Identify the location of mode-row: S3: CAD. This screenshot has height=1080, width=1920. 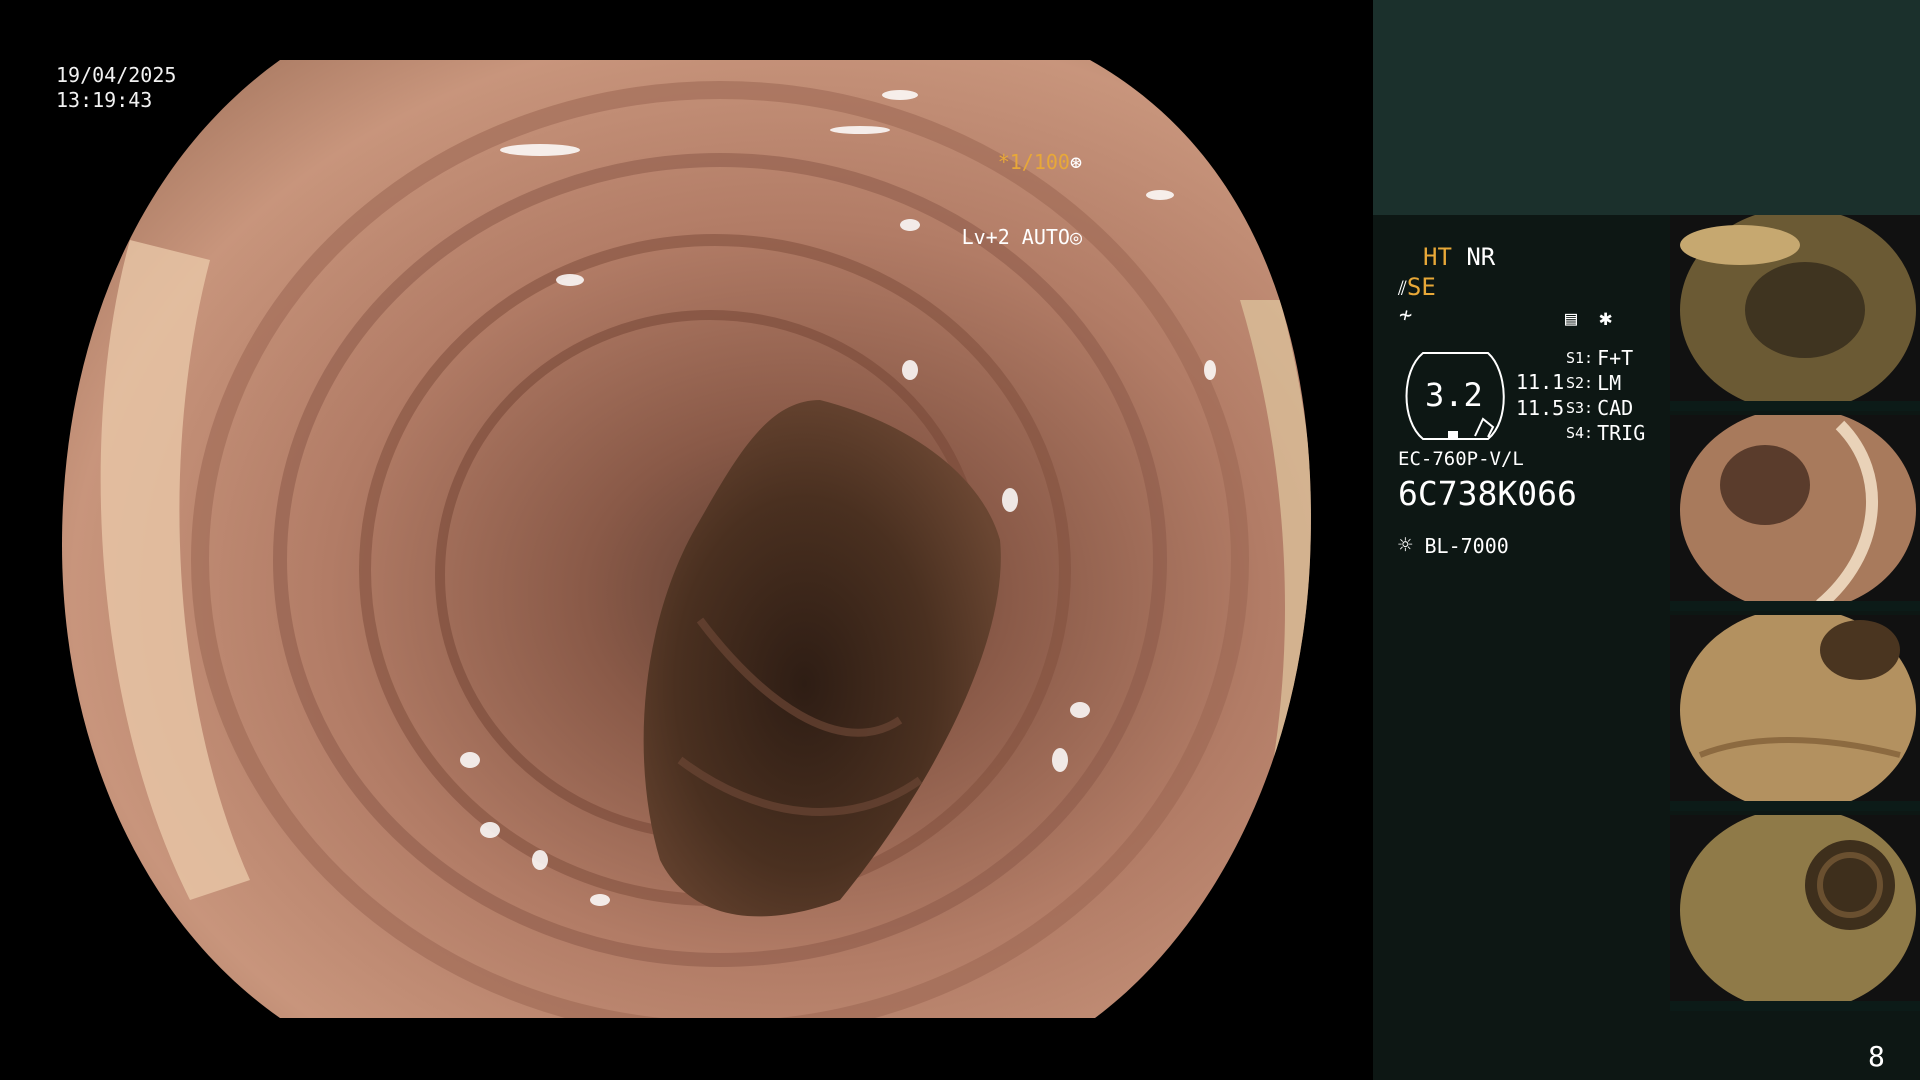
(1600, 408).